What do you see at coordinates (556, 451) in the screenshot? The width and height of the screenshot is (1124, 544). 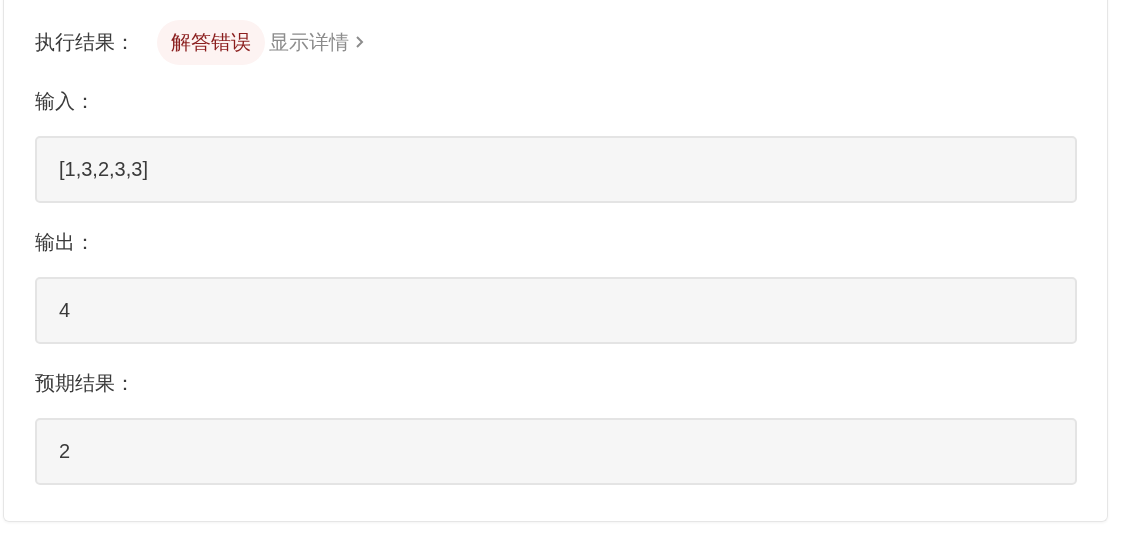 I see `value-box: 2` at bounding box center [556, 451].